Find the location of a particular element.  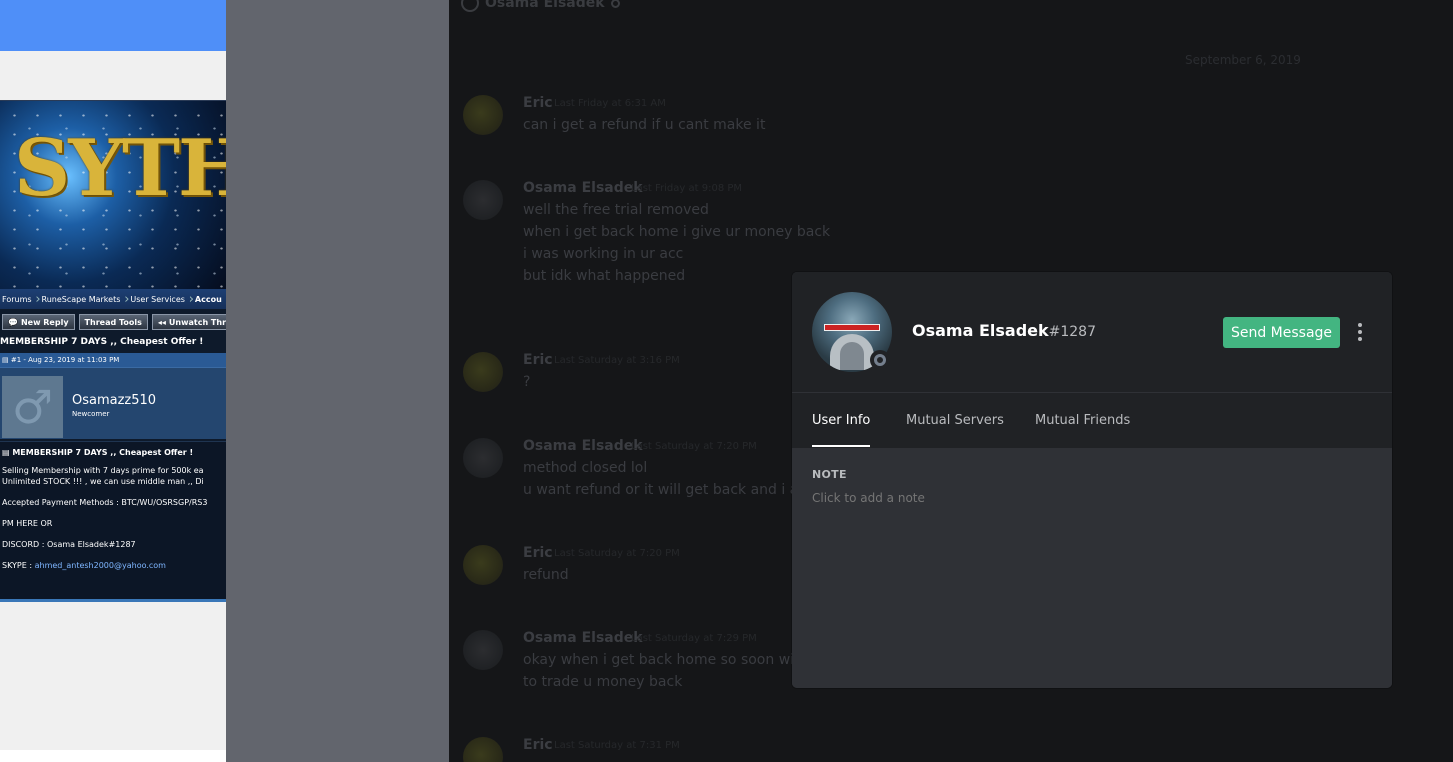

post-meta-bar: ▤ #1 - Aug 23, 2019 at 11:03 PM is located at coordinates (113, 360).